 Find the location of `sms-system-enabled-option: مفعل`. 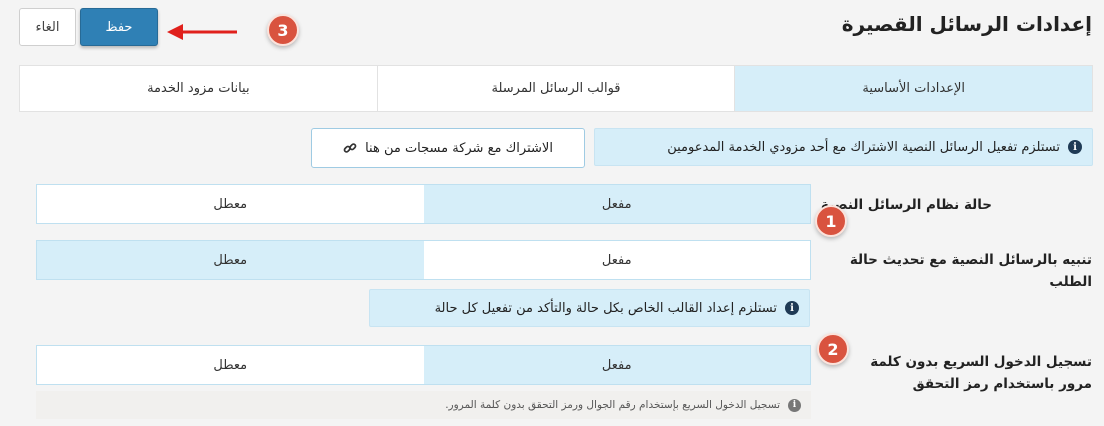

sms-system-enabled-option: مفعل is located at coordinates (616, 204).